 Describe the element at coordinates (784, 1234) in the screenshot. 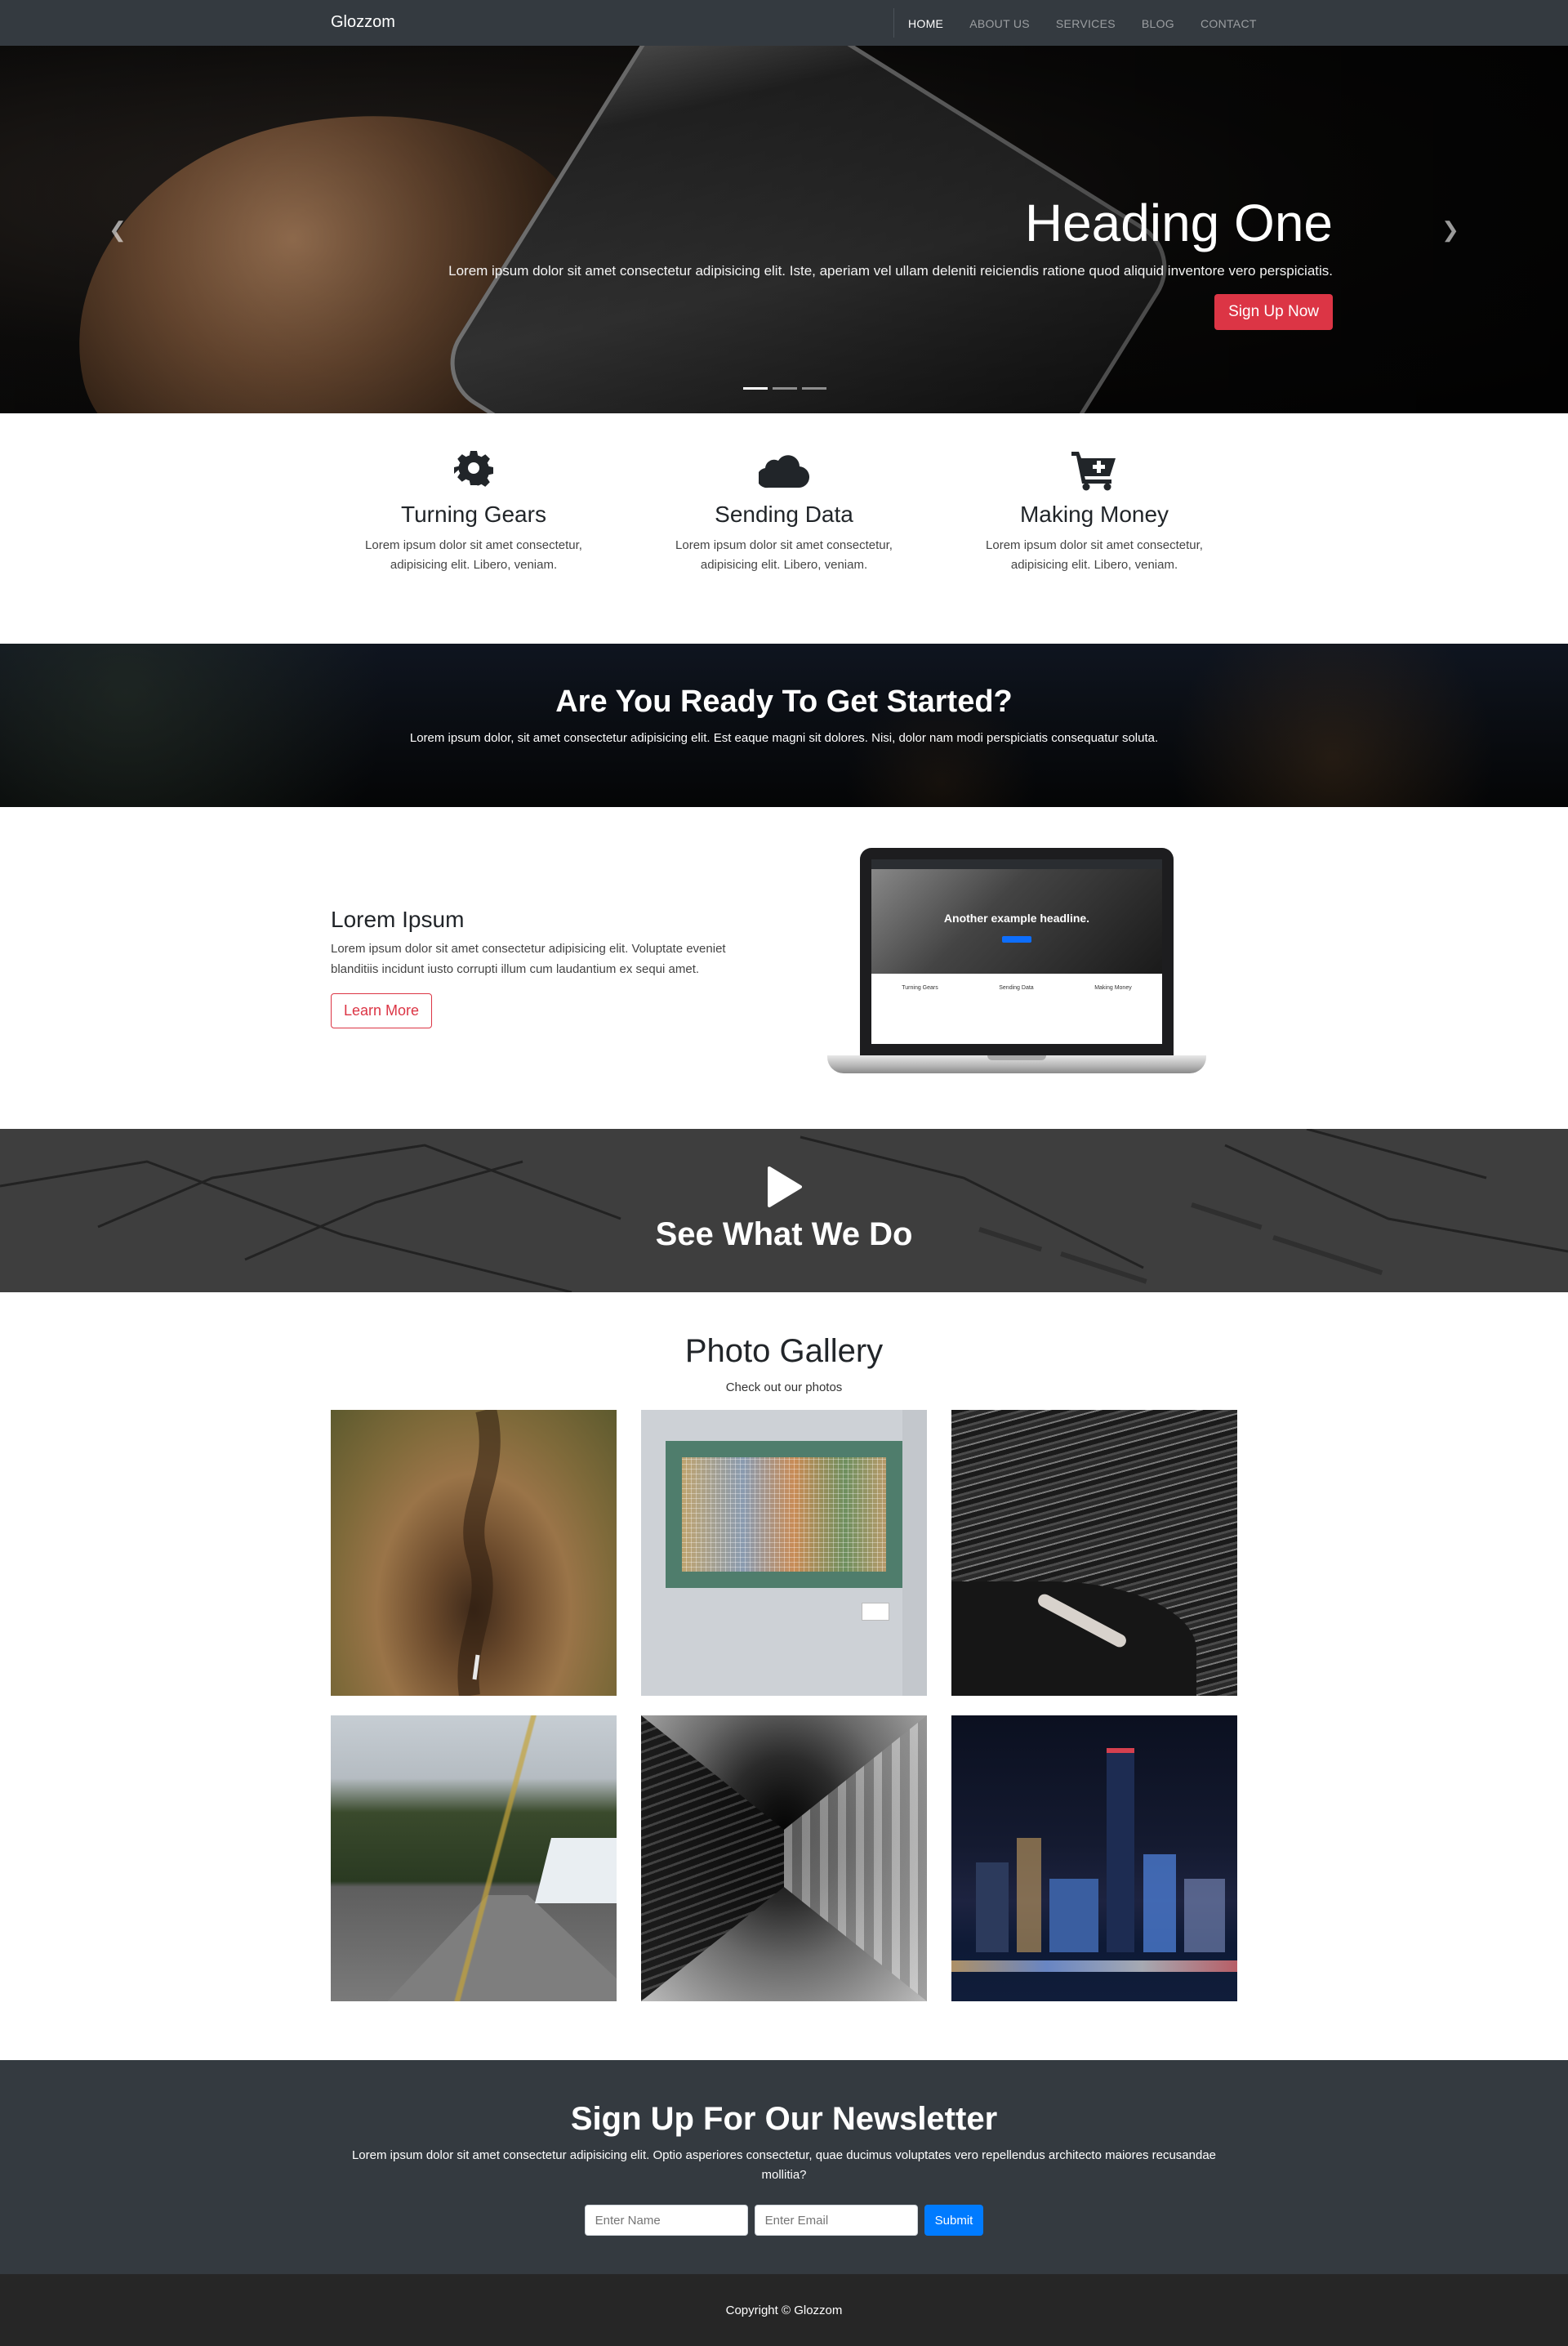

I see `video-title: See What We Do` at that location.